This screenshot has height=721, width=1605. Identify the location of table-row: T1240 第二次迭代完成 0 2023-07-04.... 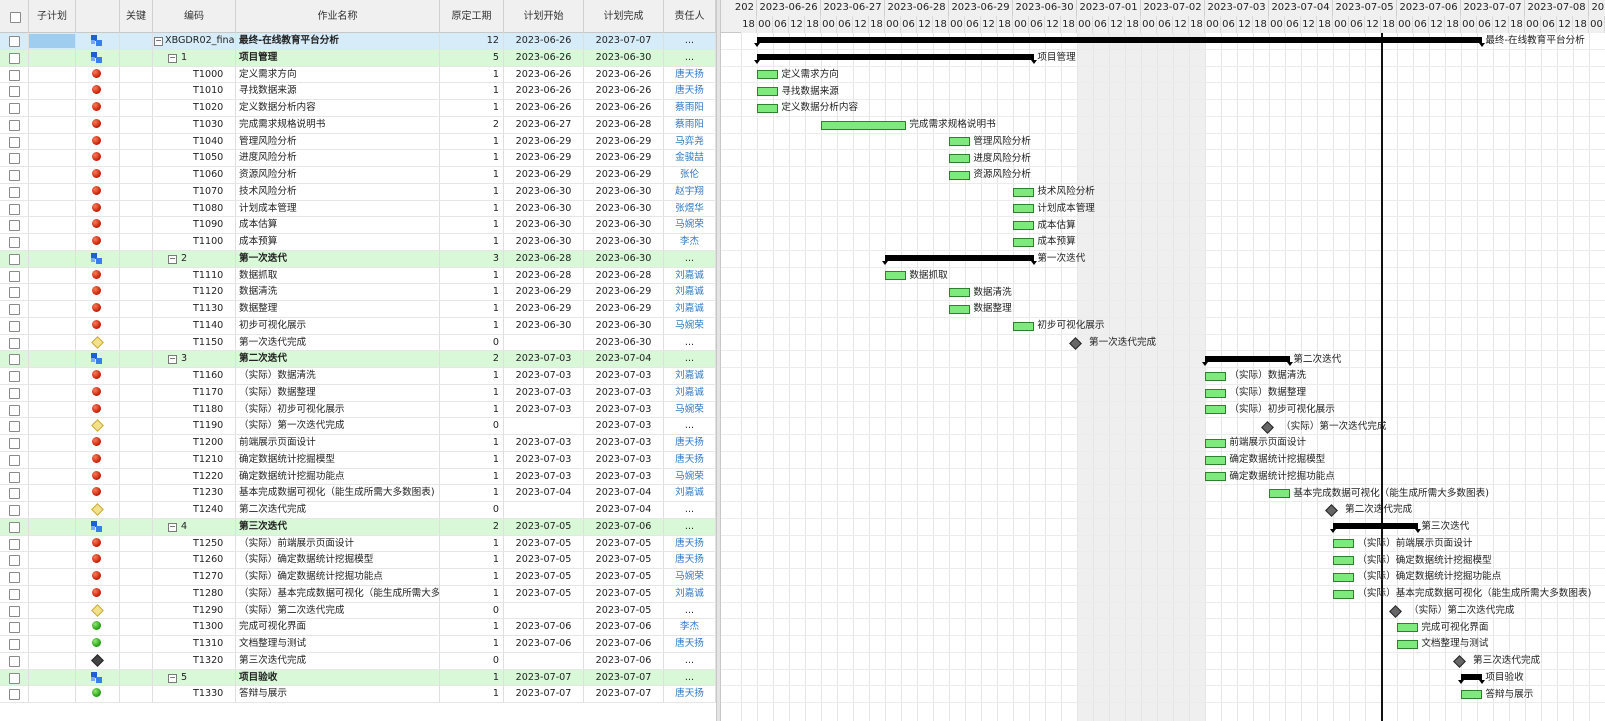
(358, 510).